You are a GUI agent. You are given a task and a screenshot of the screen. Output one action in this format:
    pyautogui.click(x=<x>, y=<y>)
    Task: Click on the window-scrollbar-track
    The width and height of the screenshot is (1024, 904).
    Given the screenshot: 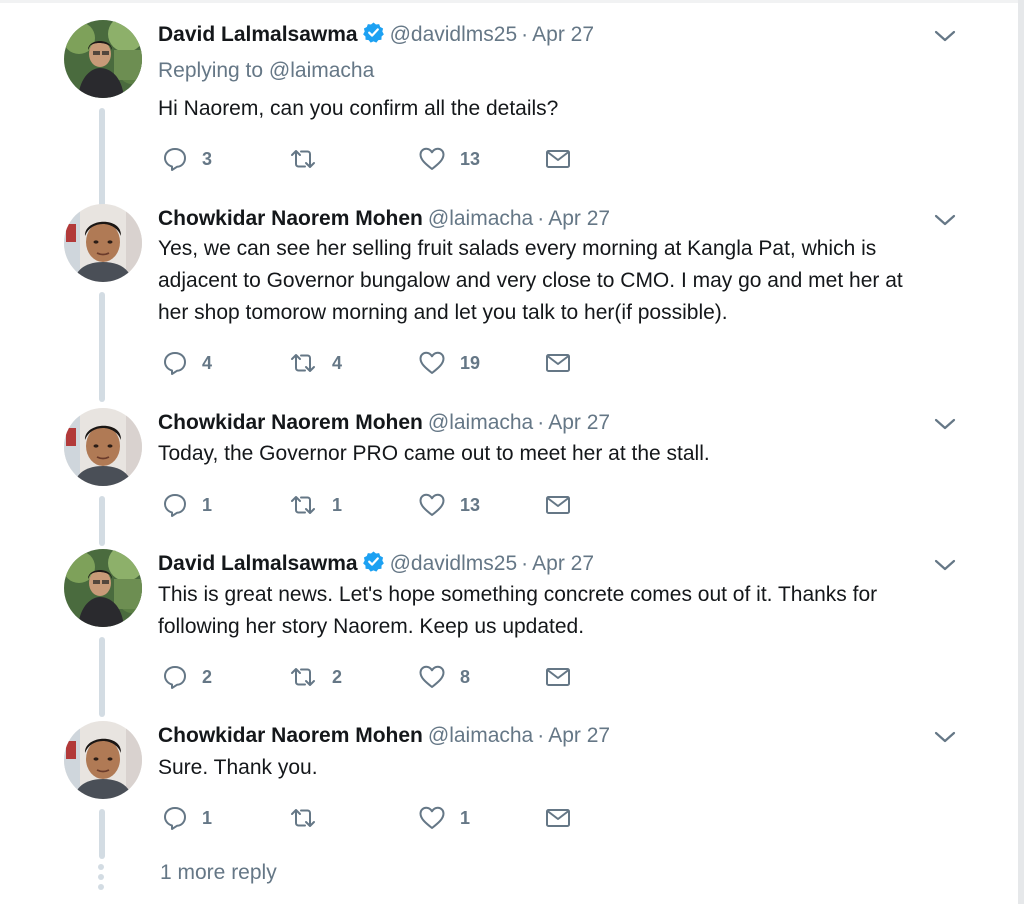 What is the action you would take?
    pyautogui.click(x=1021, y=452)
    